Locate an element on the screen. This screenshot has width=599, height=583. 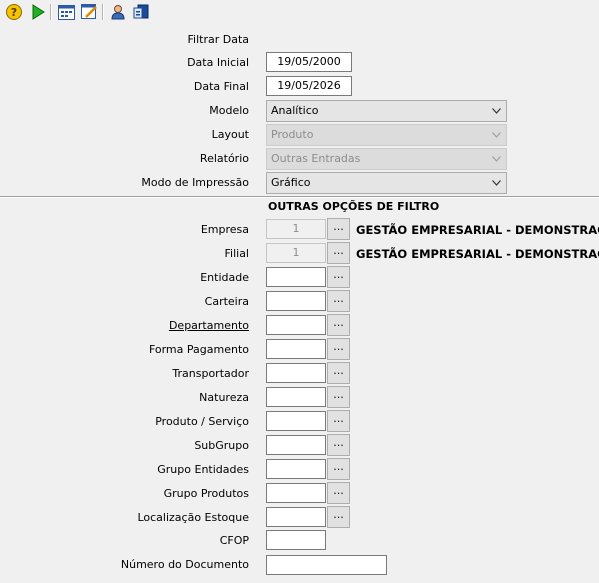
relatorio-value: Outras Entradas is located at coordinates (316, 158).